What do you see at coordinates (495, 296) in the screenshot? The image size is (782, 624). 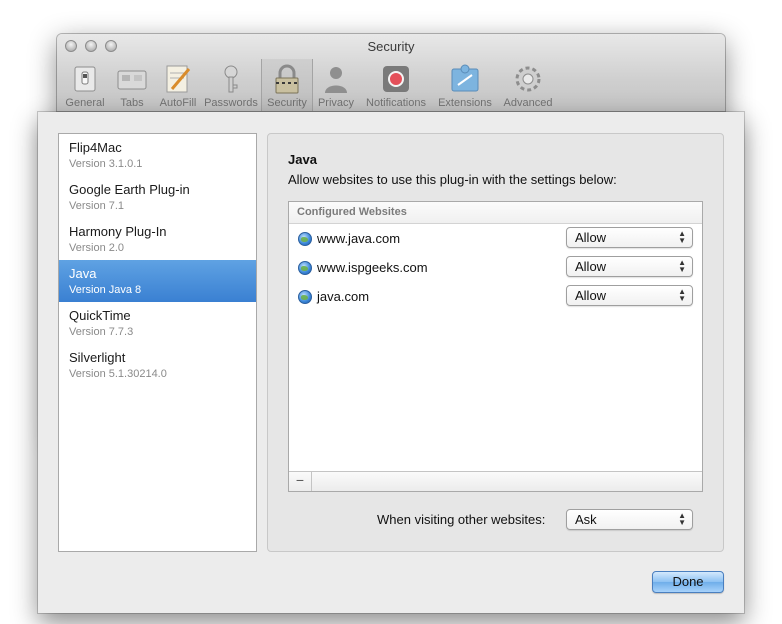 I see `website-row: java.com Allow ▲ ▼` at bounding box center [495, 296].